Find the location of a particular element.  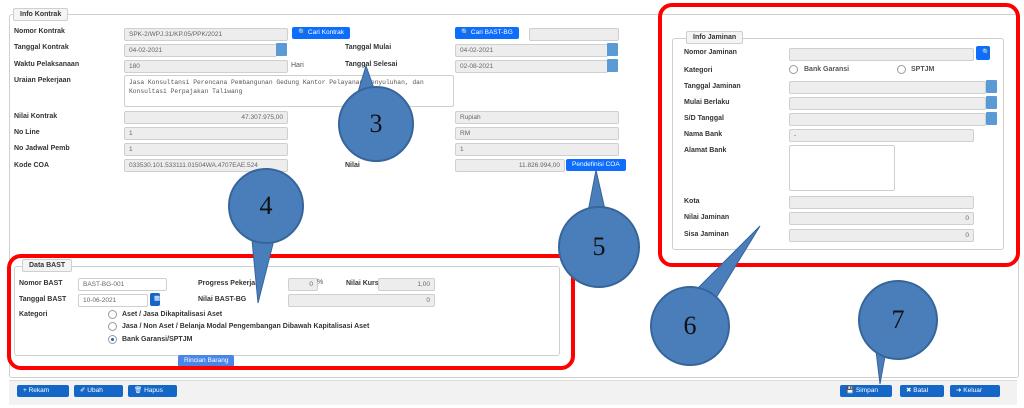

callout-5: 5 is located at coordinates (599, 247).